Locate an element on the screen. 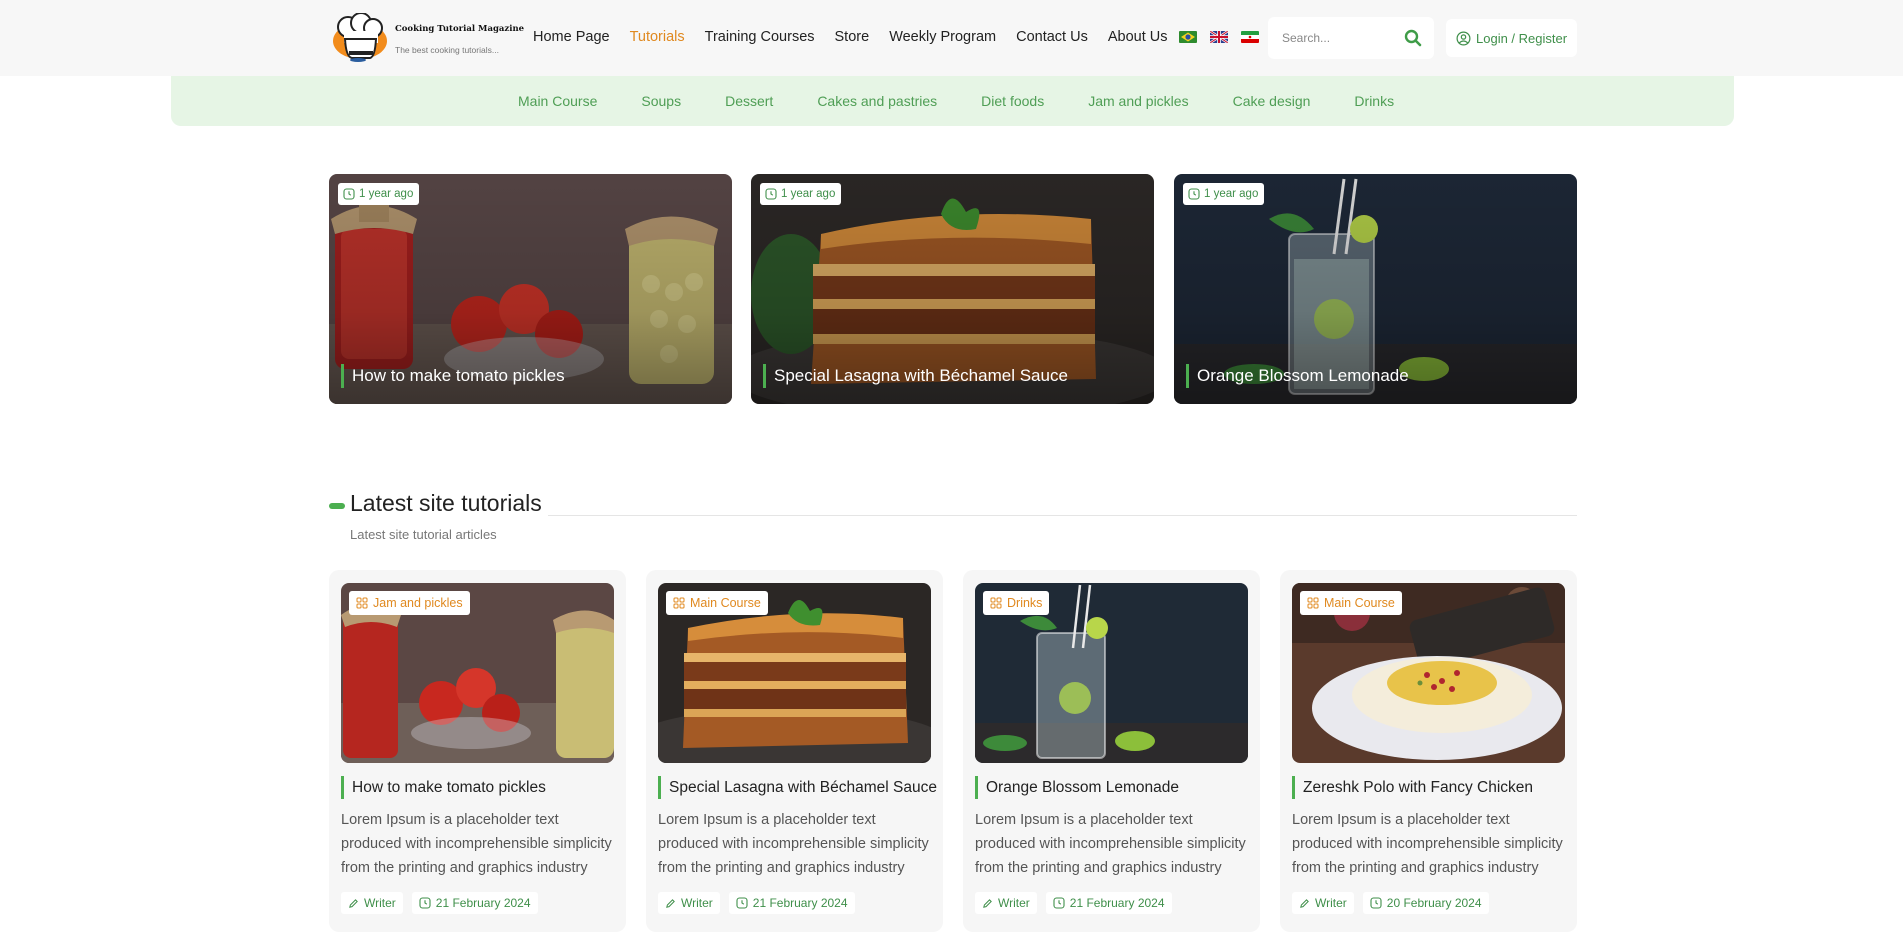 The width and height of the screenshot is (1903, 951). nav-about-us: About Us is located at coordinates (1138, 37).